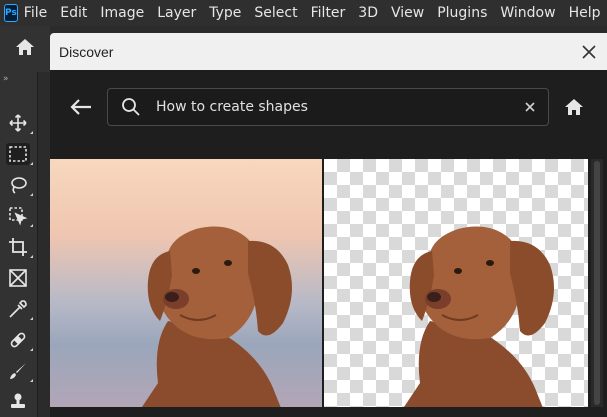  I want to click on search-input: How to create shapes, so click(339, 107).